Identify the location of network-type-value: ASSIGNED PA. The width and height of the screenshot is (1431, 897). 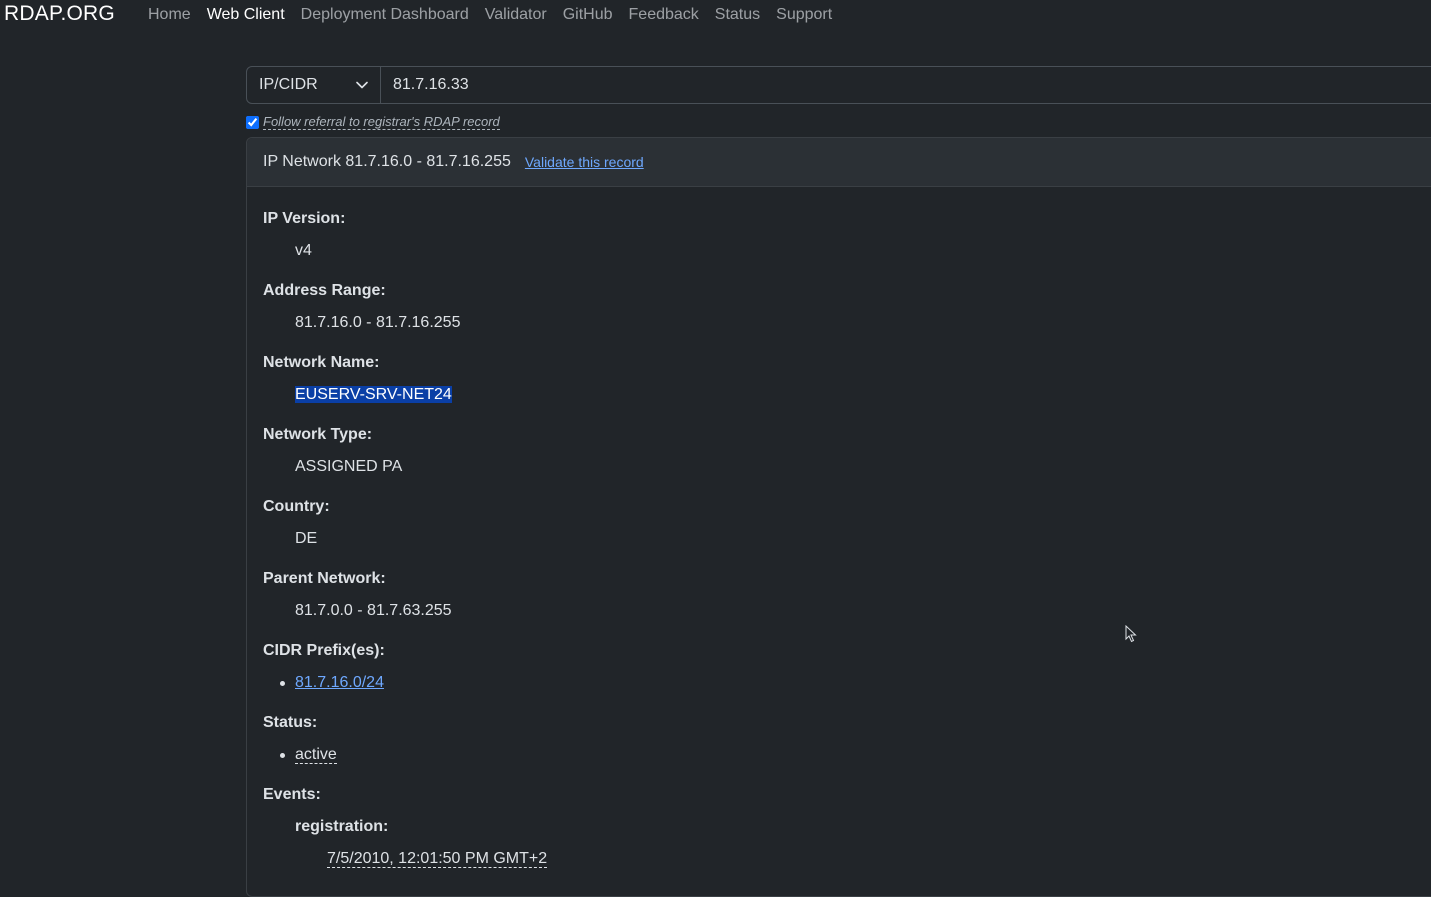
(349, 466).